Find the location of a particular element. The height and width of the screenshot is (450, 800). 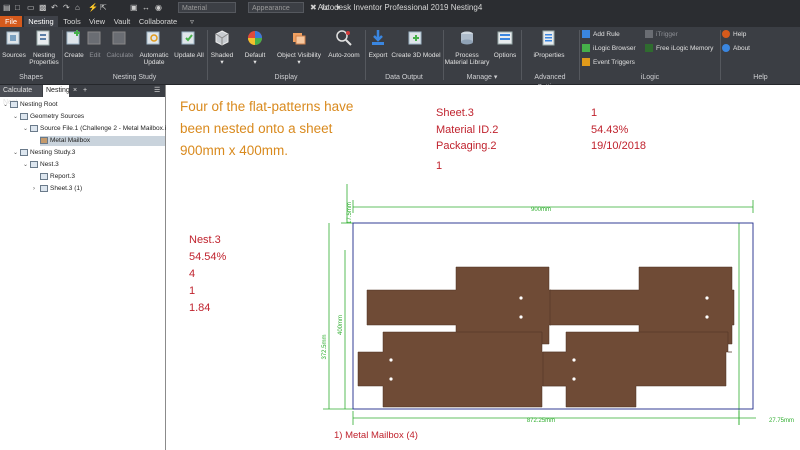

tree-node-label: Geometry Sources is located at coordinates (57, 116).